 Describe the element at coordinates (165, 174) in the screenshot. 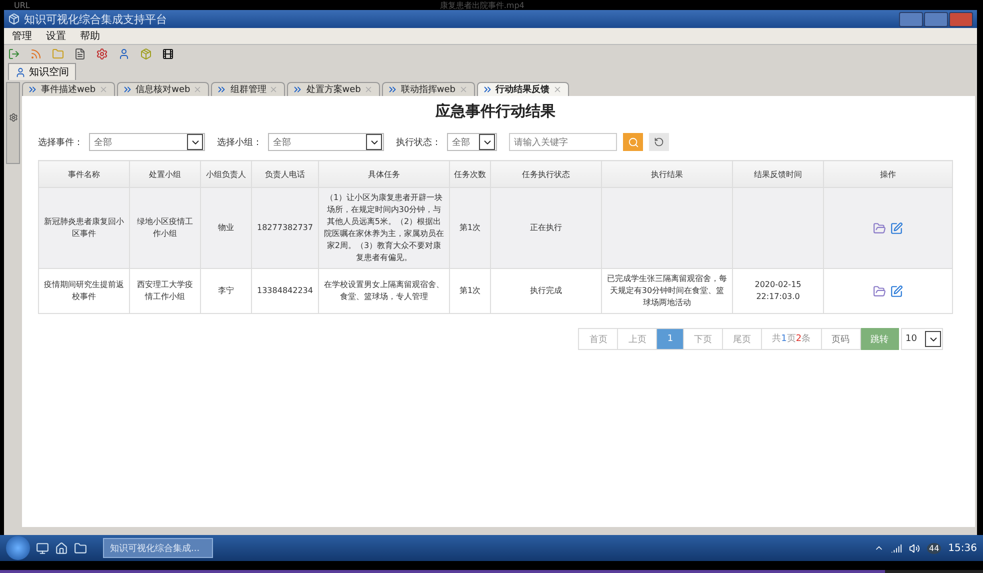

I see `column-header: 处置小组` at that location.